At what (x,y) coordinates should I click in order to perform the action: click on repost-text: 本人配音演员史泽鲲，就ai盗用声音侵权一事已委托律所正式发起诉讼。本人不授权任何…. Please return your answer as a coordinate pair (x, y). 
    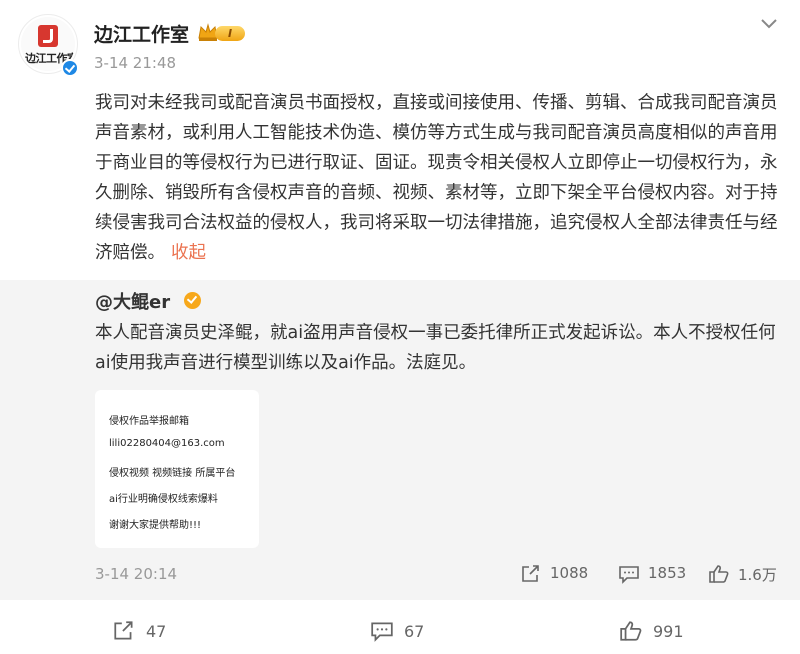
    Looking at the image, I should click on (435, 348).